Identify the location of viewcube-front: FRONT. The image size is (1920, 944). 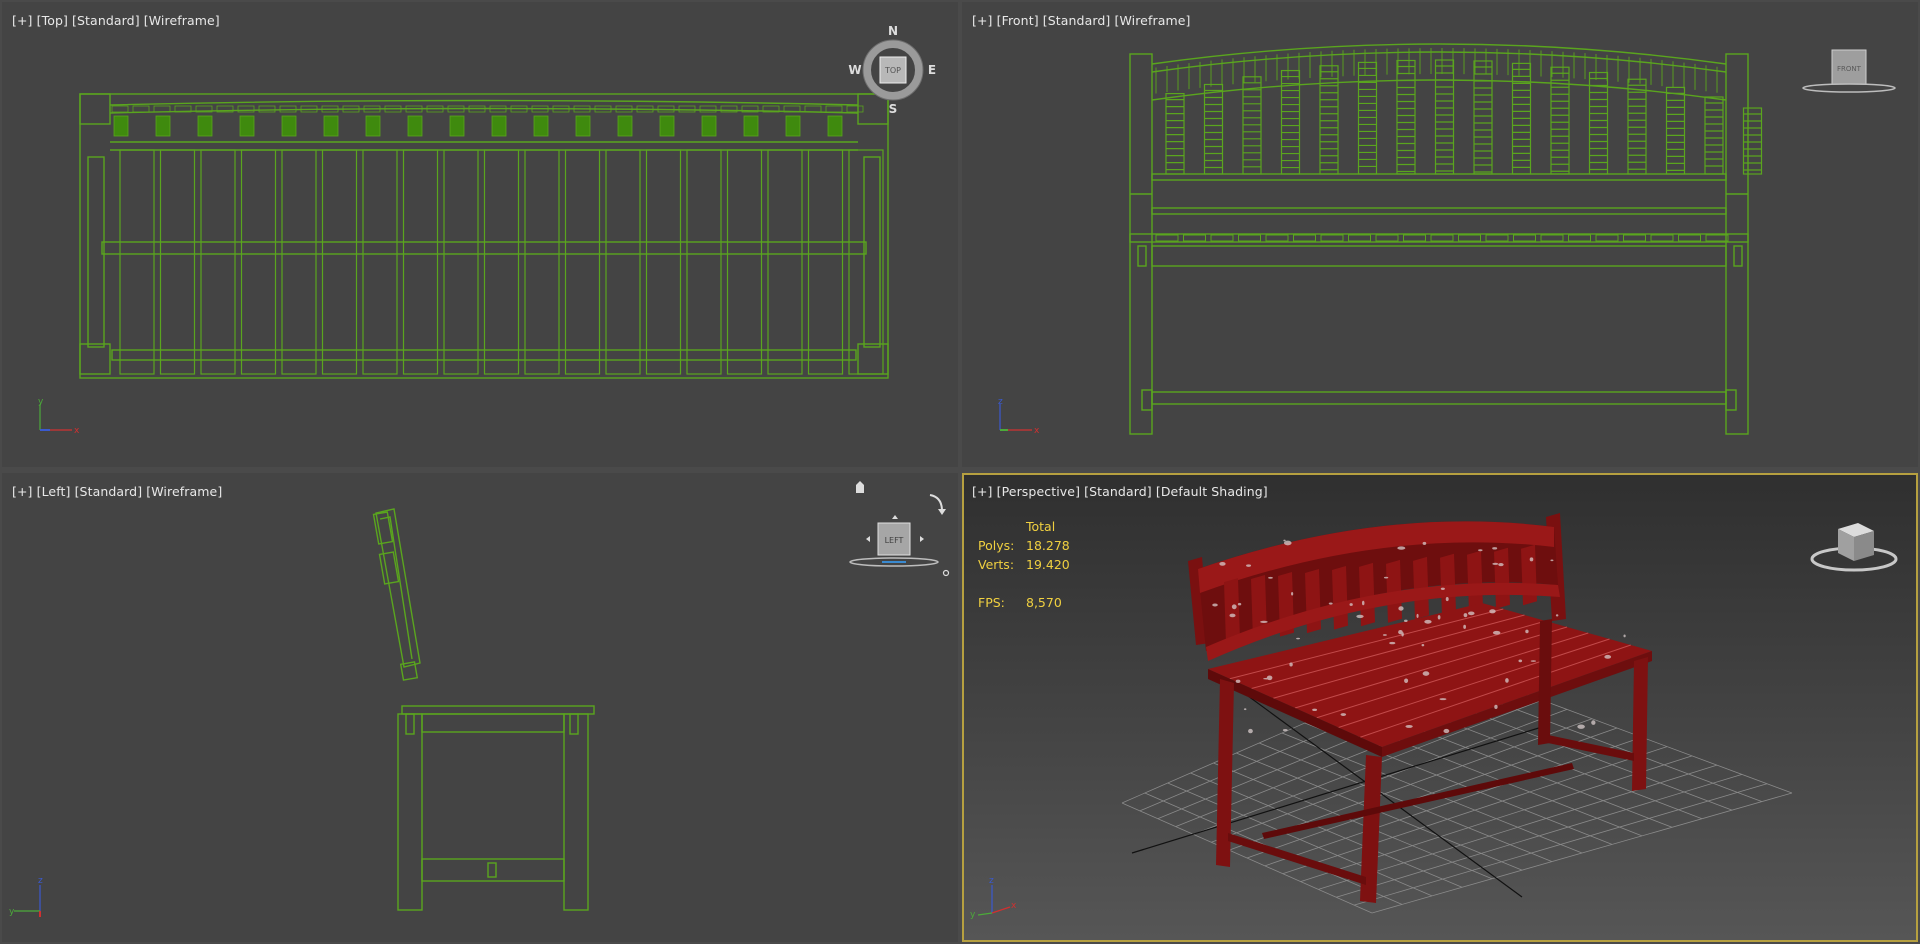
(1848, 71).